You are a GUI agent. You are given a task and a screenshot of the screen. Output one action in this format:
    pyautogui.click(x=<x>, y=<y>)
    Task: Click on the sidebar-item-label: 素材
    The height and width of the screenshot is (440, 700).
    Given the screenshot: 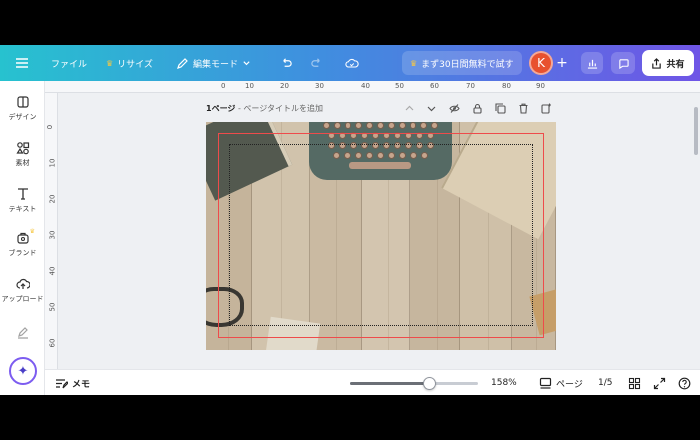 What is the action you would take?
    pyautogui.click(x=22, y=163)
    